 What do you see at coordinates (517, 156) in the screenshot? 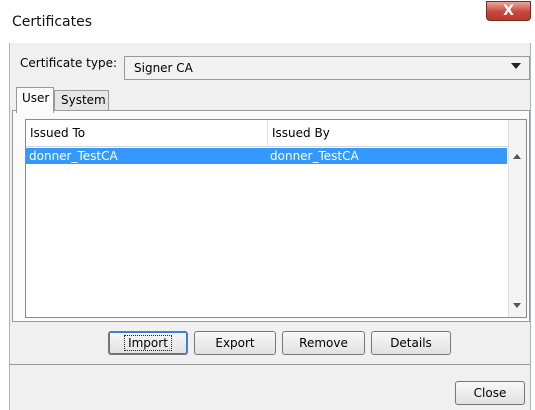
I see `scroll-up-icon` at bounding box center [517, 156].